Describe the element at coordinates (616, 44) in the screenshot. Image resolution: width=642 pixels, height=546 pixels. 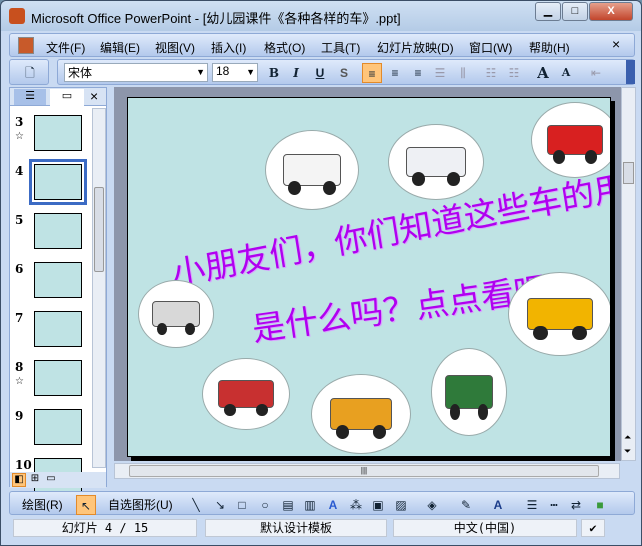
I see `menu-close-icon: ×` at that location.